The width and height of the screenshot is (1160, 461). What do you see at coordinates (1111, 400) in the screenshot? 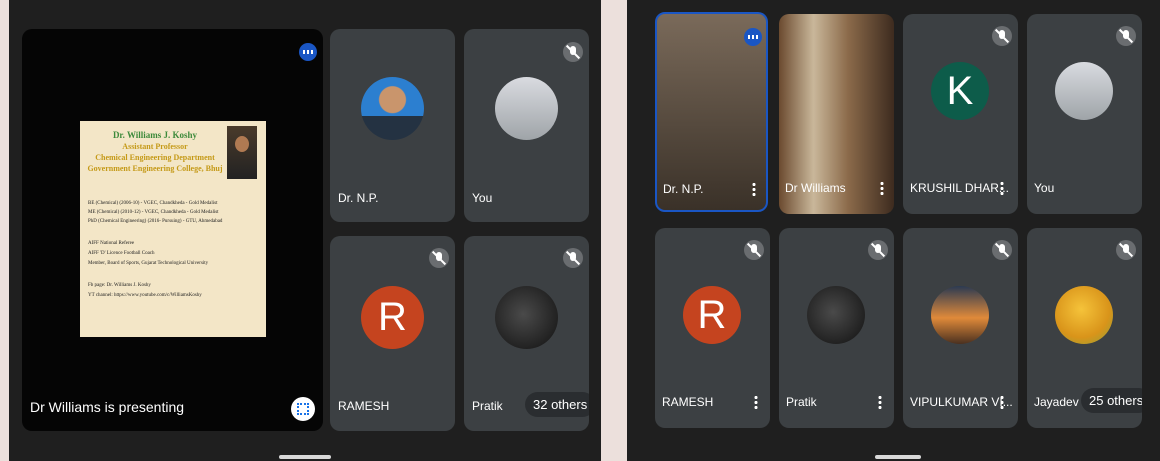
I see `others-count-badge: 25 others` at bounding box center [1111, 400].